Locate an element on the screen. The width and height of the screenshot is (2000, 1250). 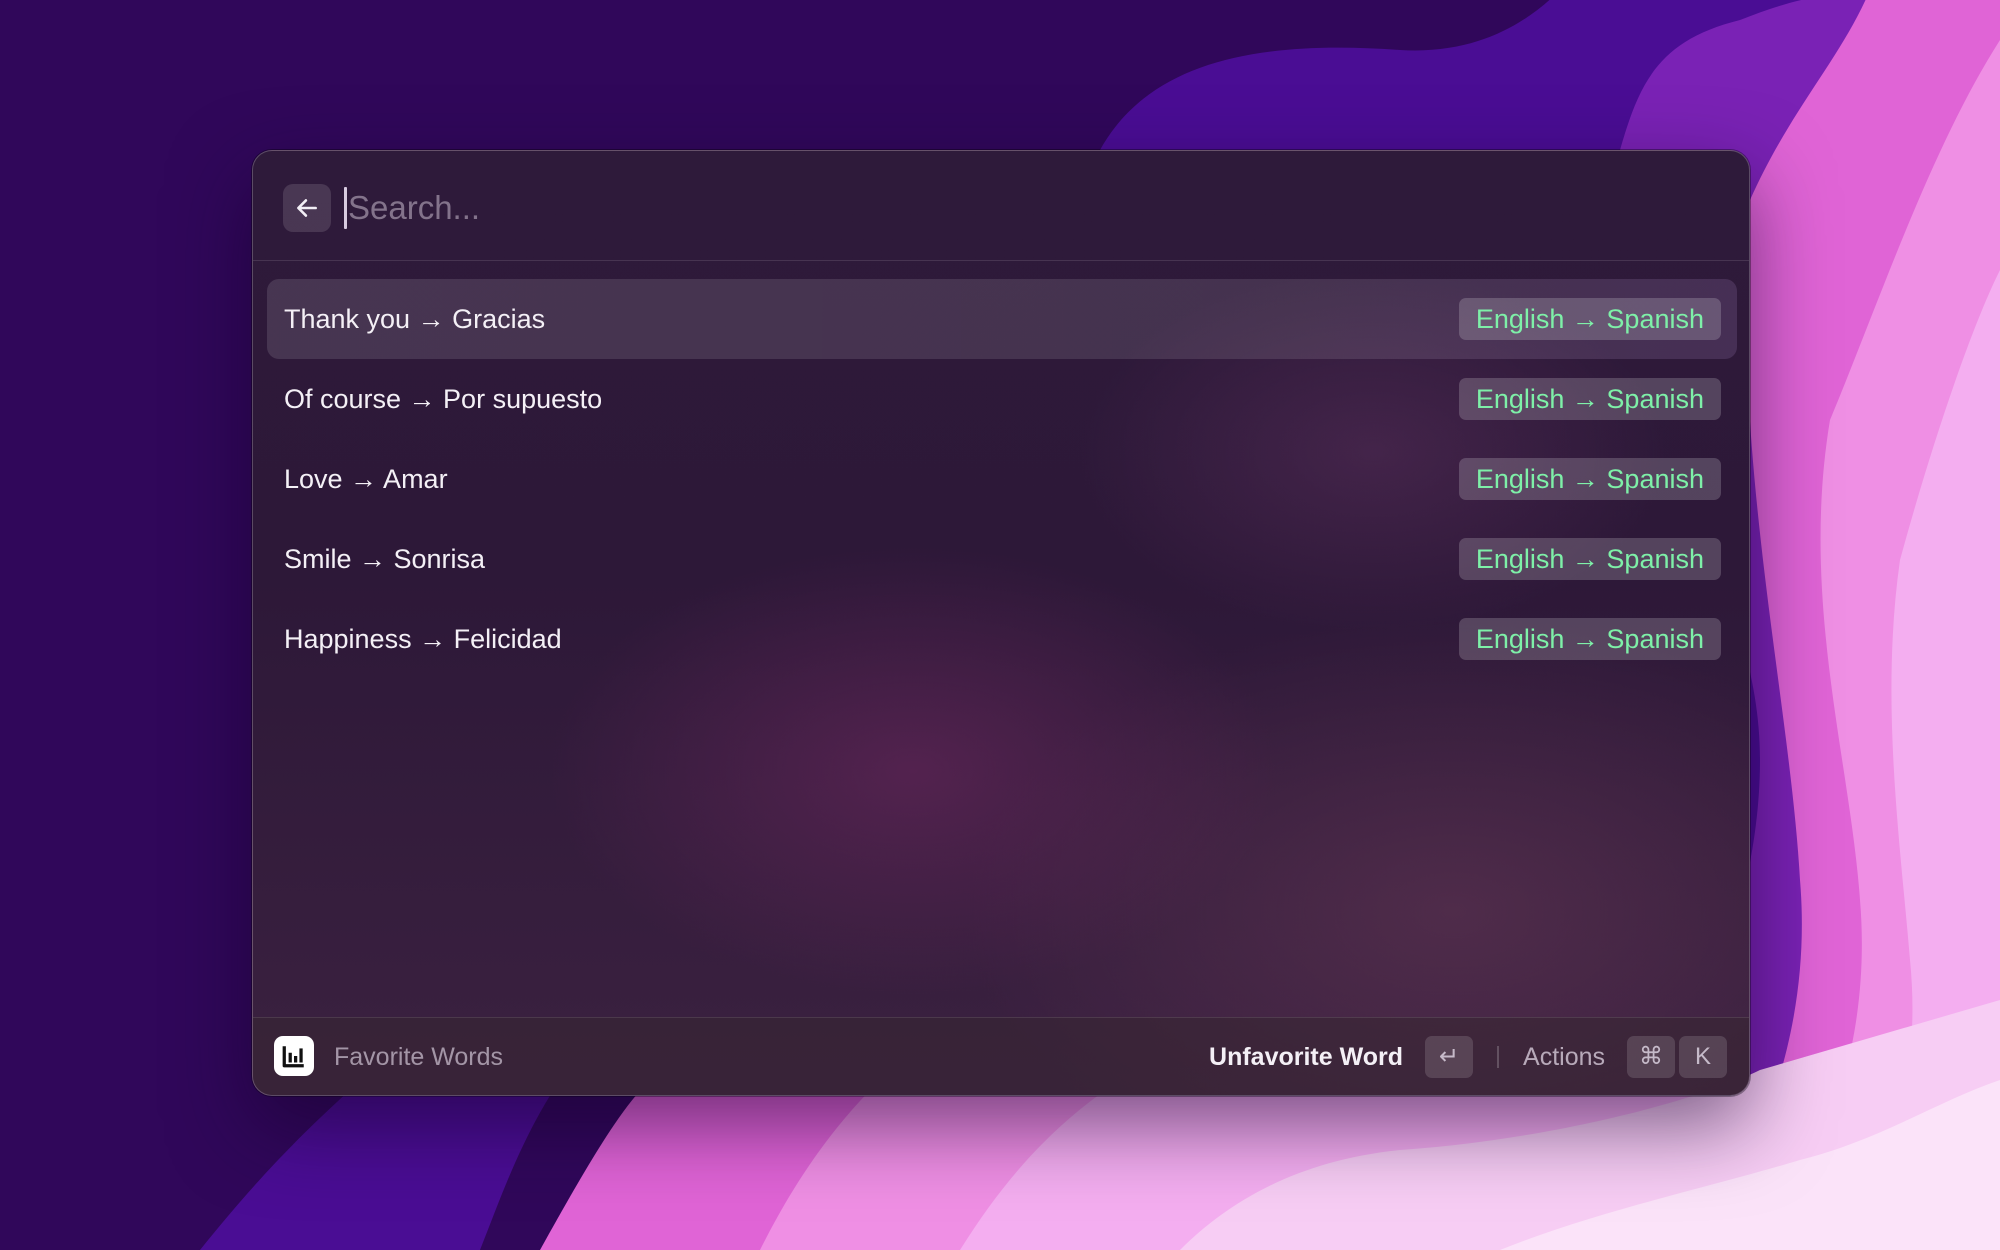
command-title: Favorite Words is located at coordinates (419, 1057).